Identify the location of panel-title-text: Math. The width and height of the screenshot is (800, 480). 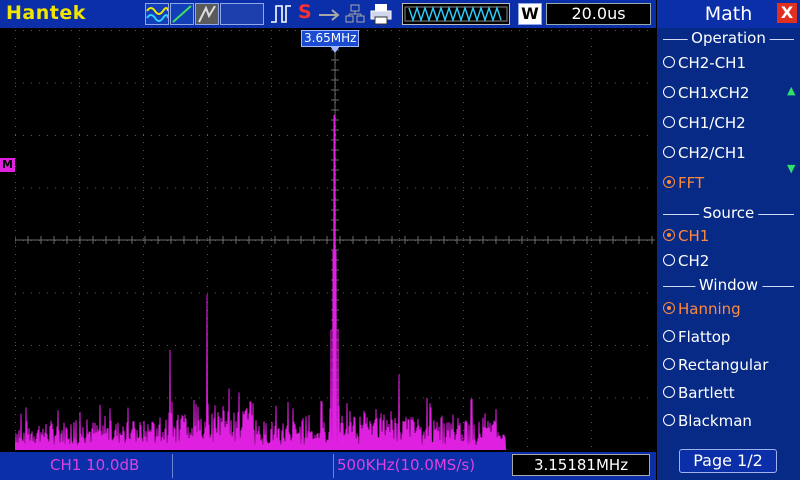
(728, 14).